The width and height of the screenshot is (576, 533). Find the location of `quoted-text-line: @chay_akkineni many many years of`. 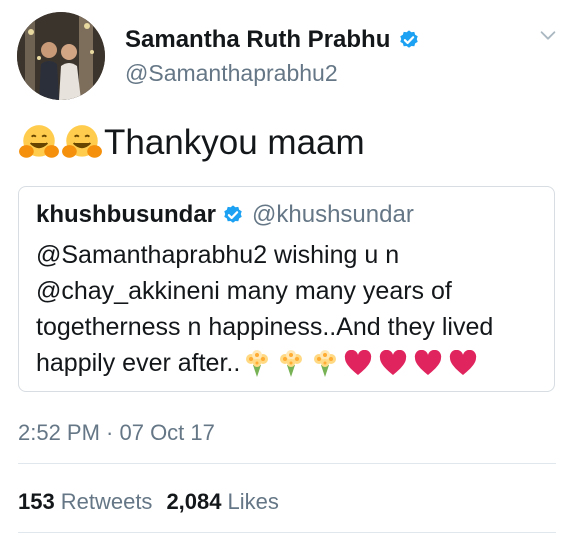

quoted-text-line: @chay_akkineni many many years of is located at coordinates (244, 291).